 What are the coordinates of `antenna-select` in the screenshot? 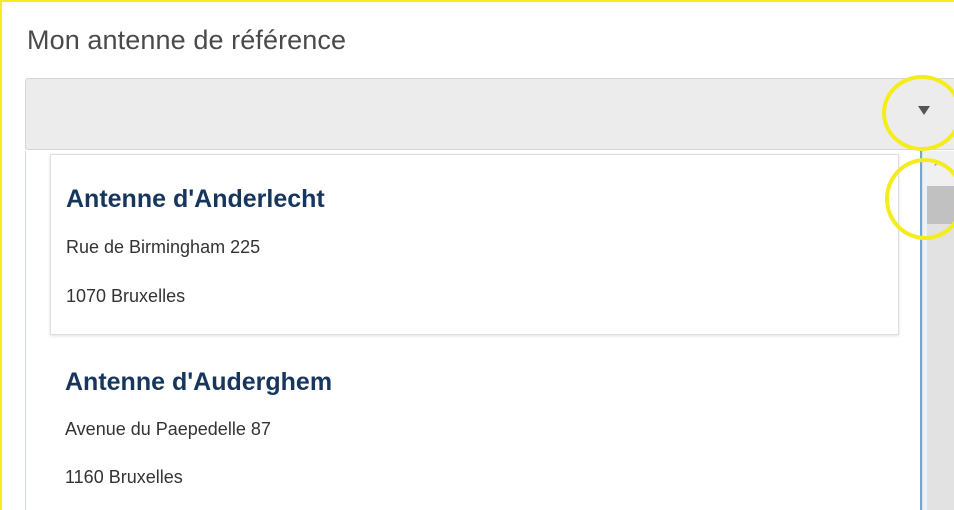 It's located at (489, 114).